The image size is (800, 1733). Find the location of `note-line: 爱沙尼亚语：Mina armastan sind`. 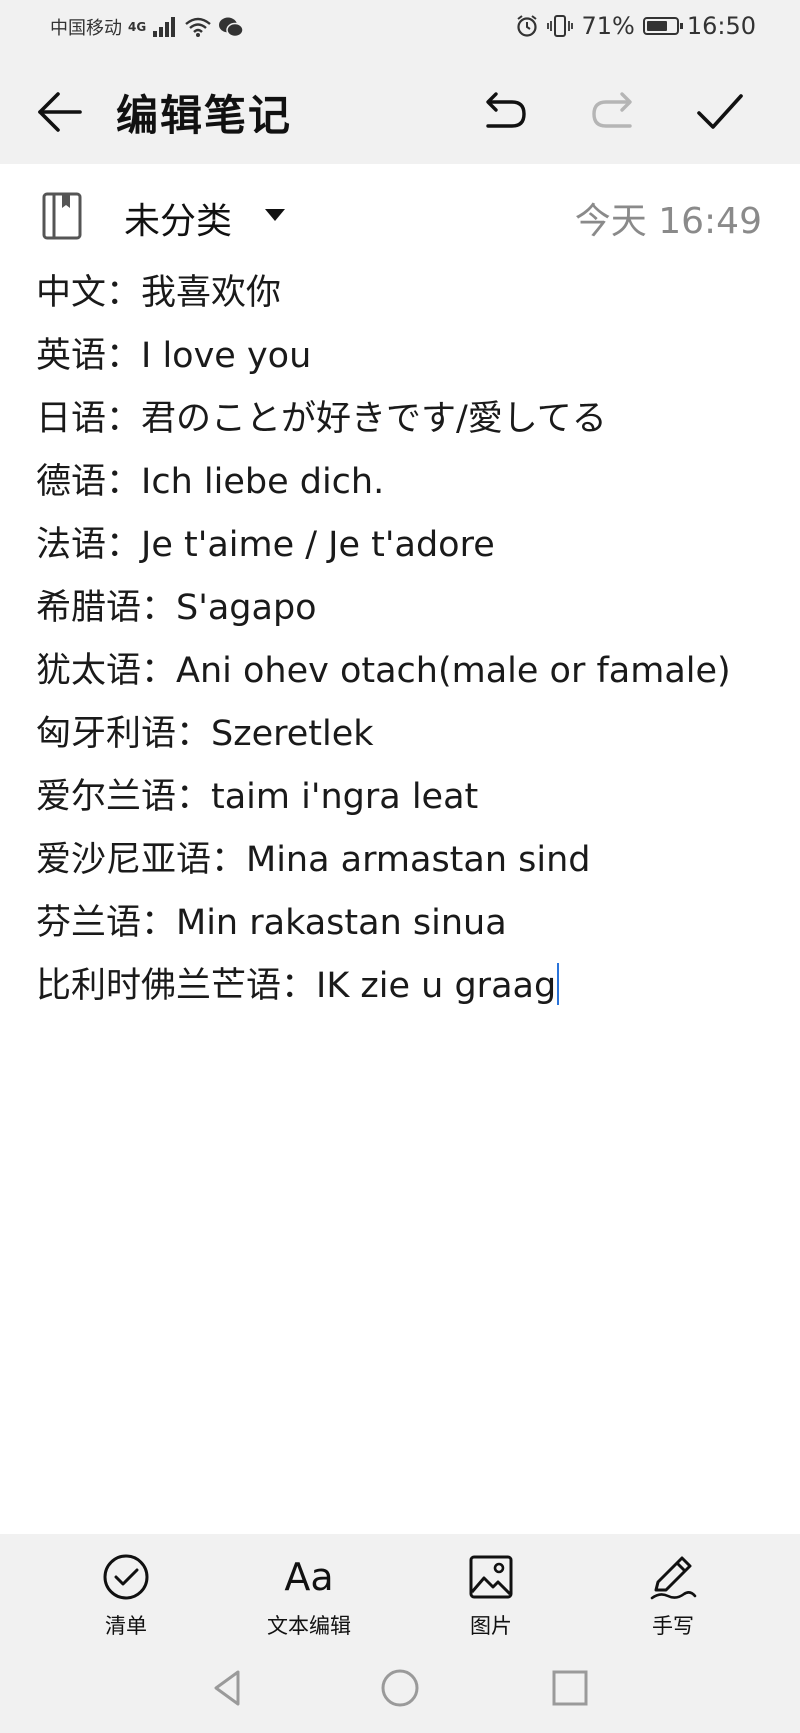

note-line: 爱沙尼亚语：Mina armastan sind is located at coordinates (406, 860).